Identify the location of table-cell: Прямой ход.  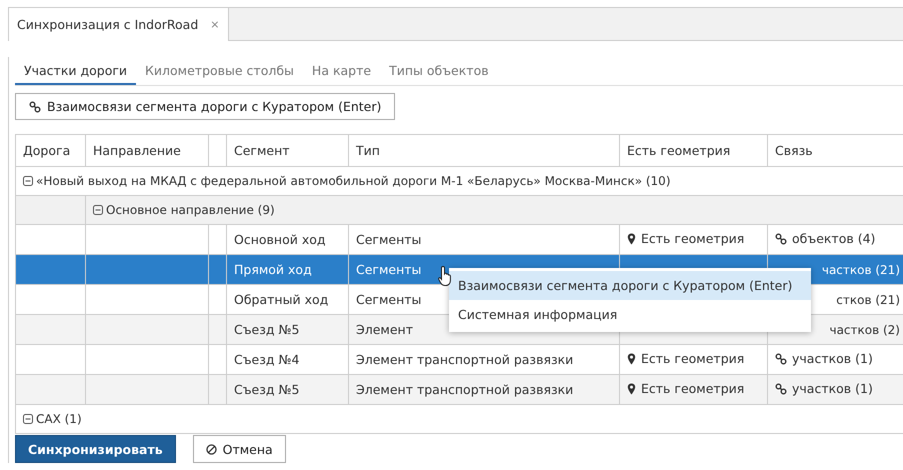
(273, 269).